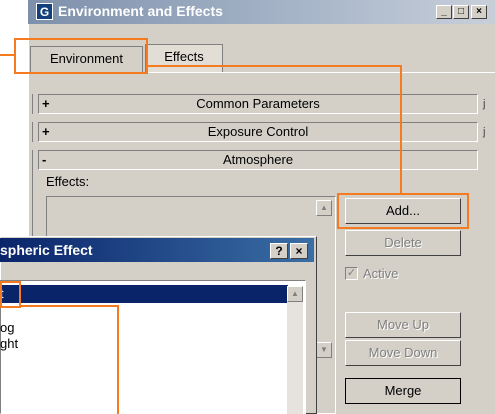 The width and height of the screenshot is (495, 414). Describe the element at coordinates (279, 251) in the screenshot. I see `help-button: ?` at that location.